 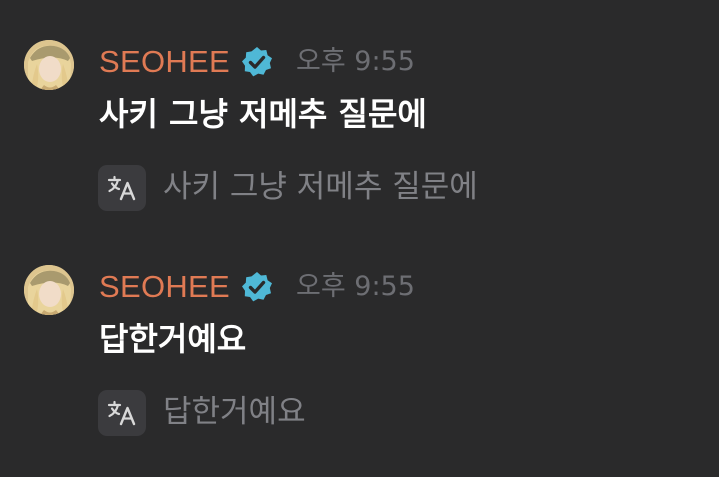 What do you see at coordinates (320, 187) in the screenshot?
I see `translated-text: 사키 그냥 저메추 질문에` at bounding box center [320, 187].